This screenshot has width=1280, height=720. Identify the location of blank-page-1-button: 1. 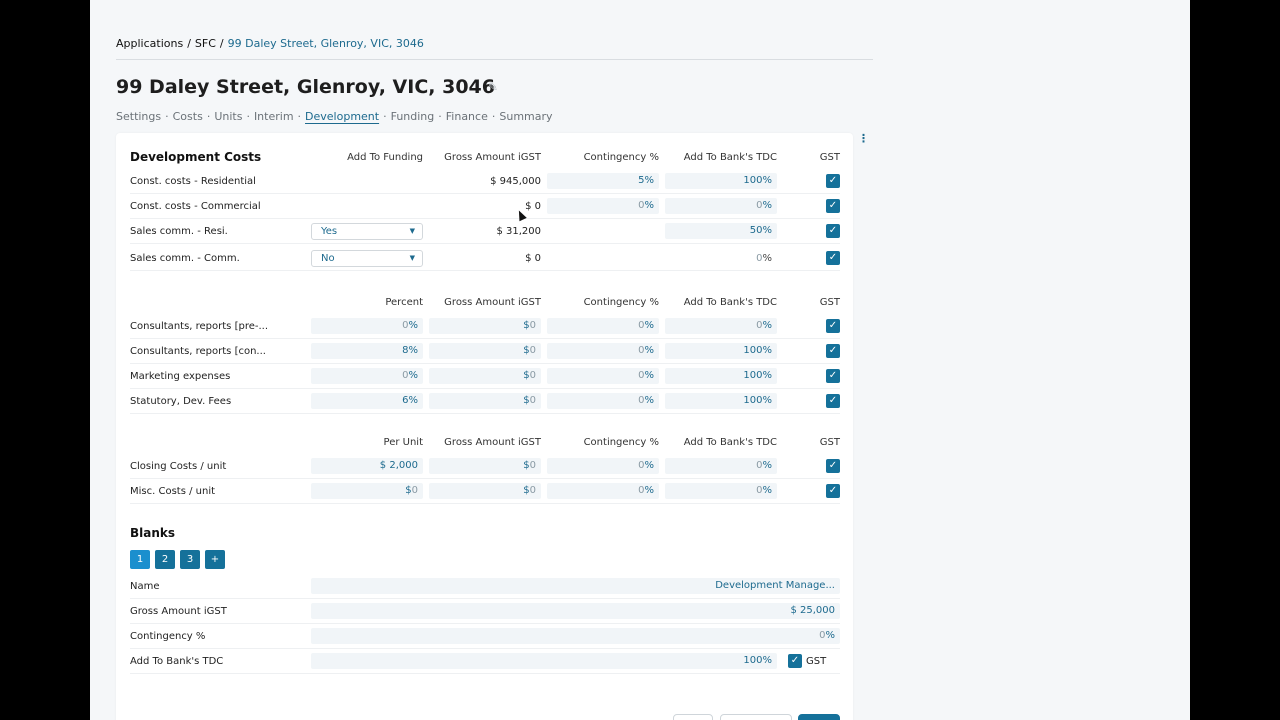
(140, 559).